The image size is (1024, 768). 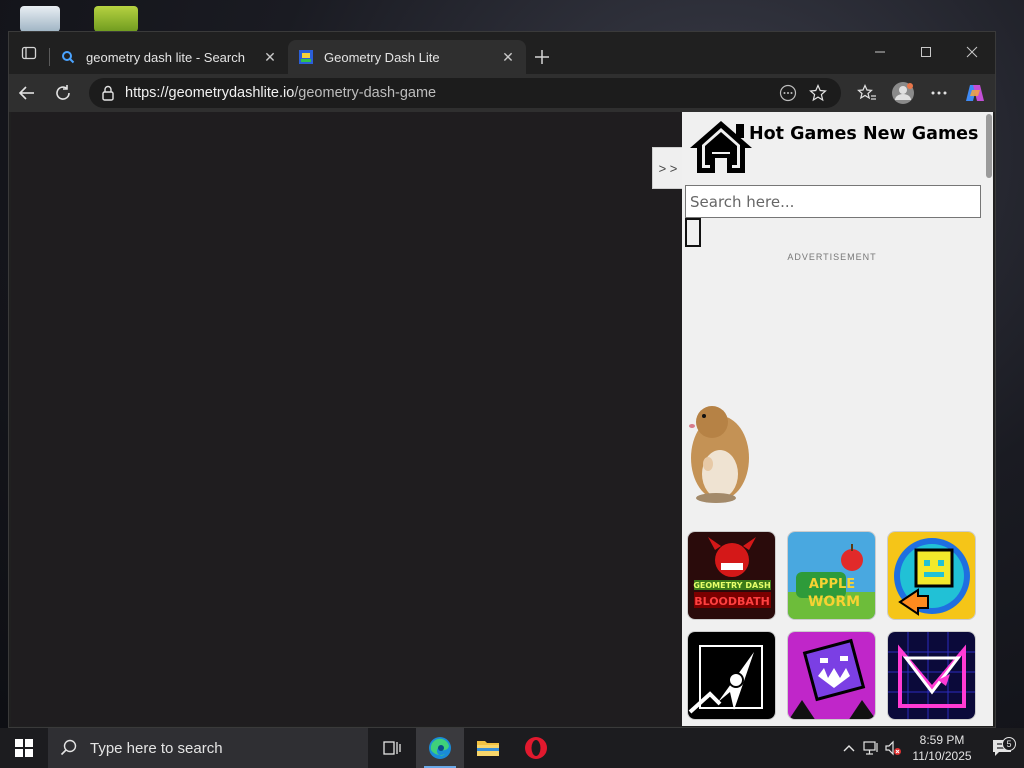 I want to click on taskbar-edge-button, so click(x=440, y=748).